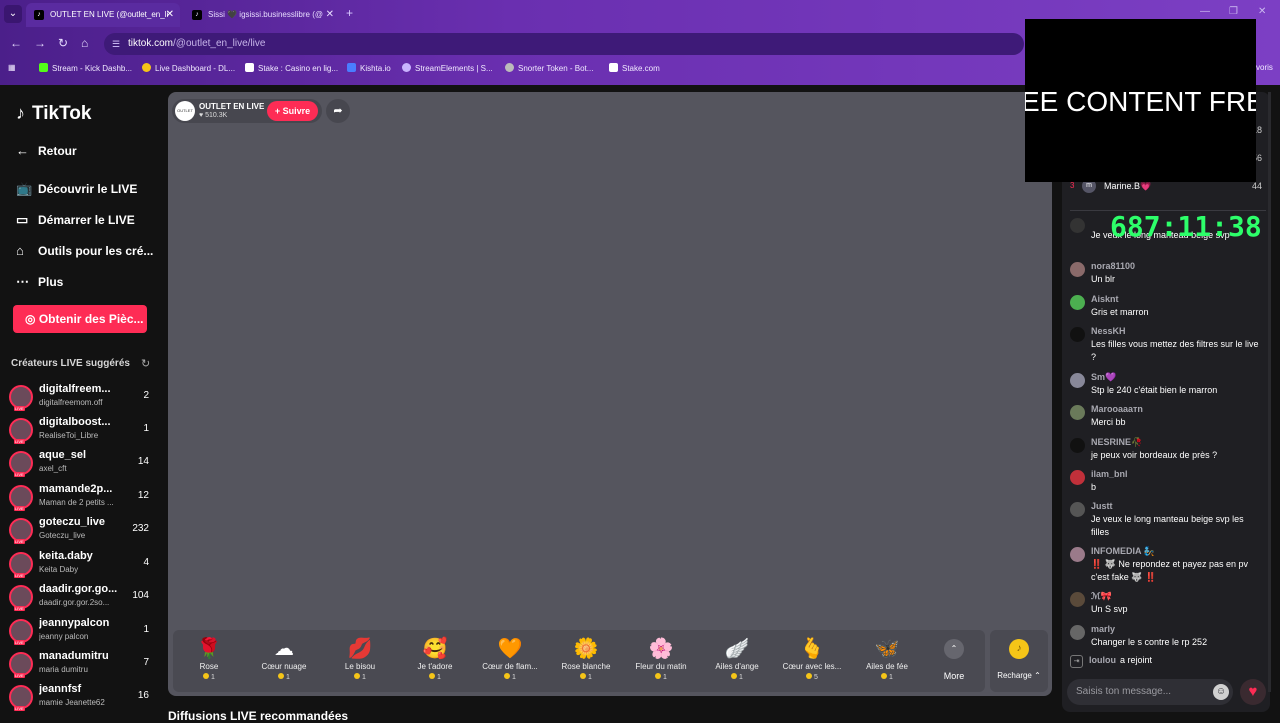 Image resolution: width=1280 pixels, height=723 pixels. What do you see at coordinates (954, 649) in the screenshot?
I see `chevron-up-icon: ⌃` at bounding box center [954, 649].